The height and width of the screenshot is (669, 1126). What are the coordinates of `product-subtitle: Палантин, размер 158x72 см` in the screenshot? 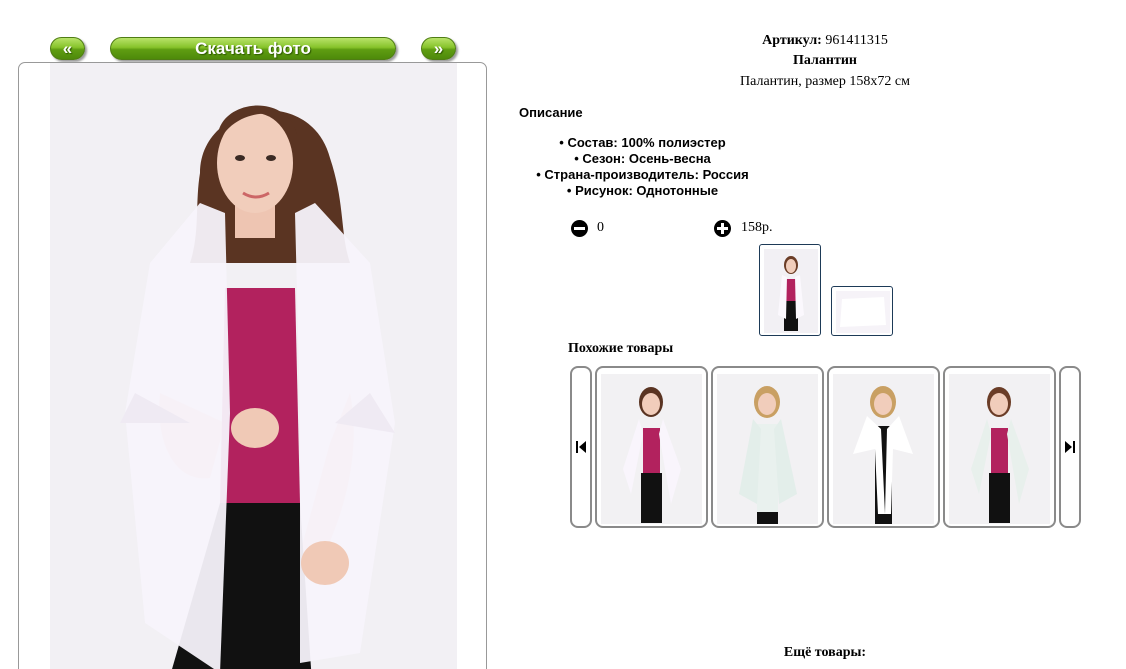 It's located at (825, 81).